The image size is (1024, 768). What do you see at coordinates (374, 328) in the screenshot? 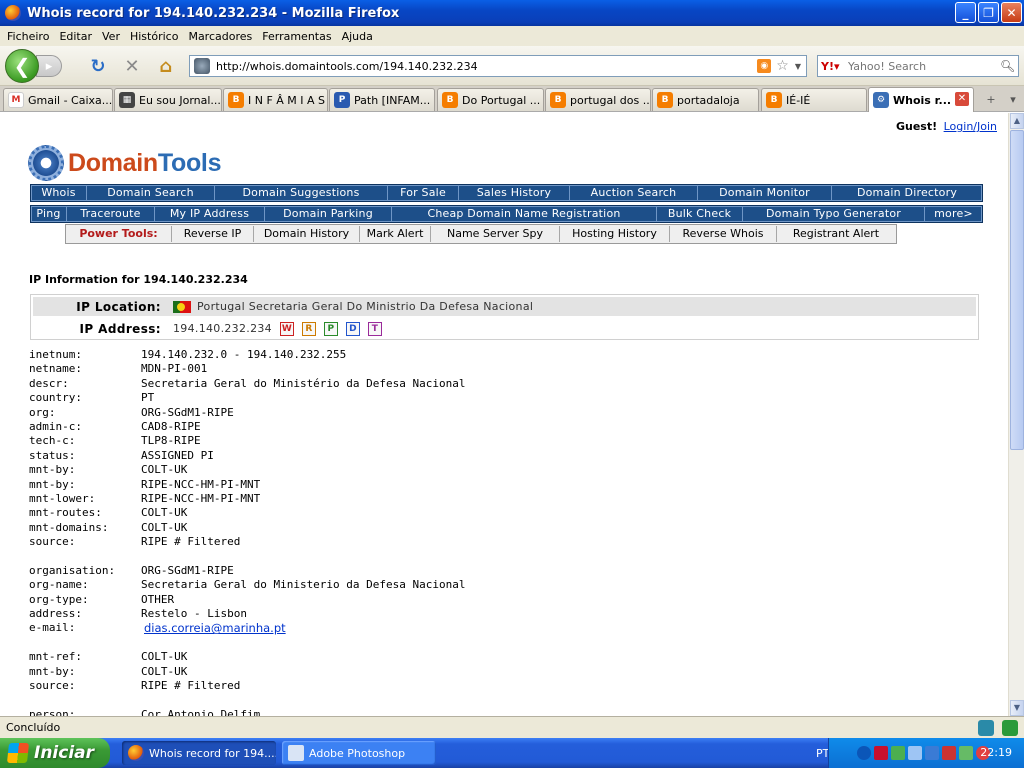
I see `traceroute-badge: T` at bounding box center [374, 328].